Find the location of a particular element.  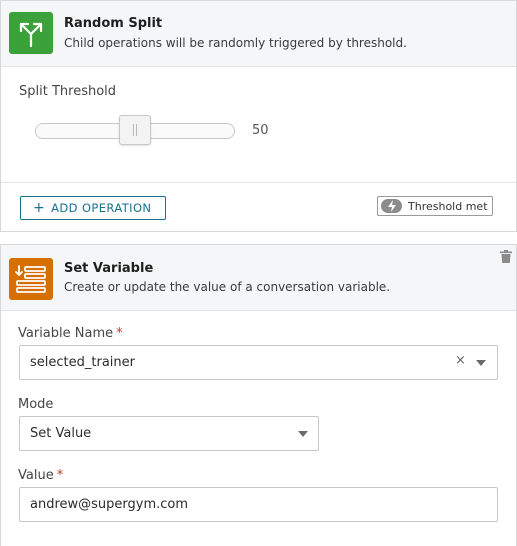

value-input-text: andrew@supergym.com is located at coordinates (109, 504).